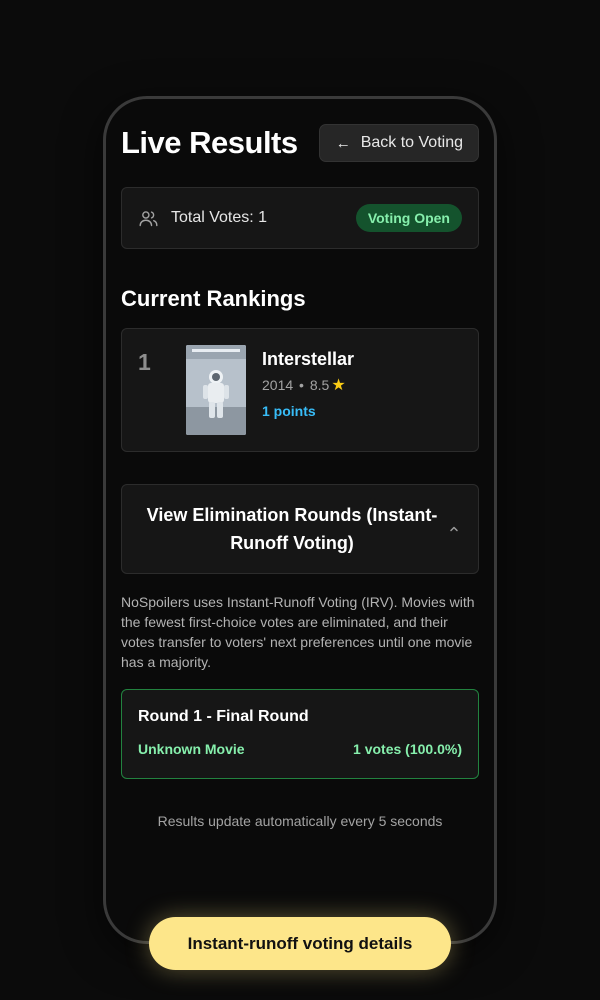 Image resolution: width=600 pixels, height=1000 pixels. I want to click on movie-points: 1 points, so click(289, 411).